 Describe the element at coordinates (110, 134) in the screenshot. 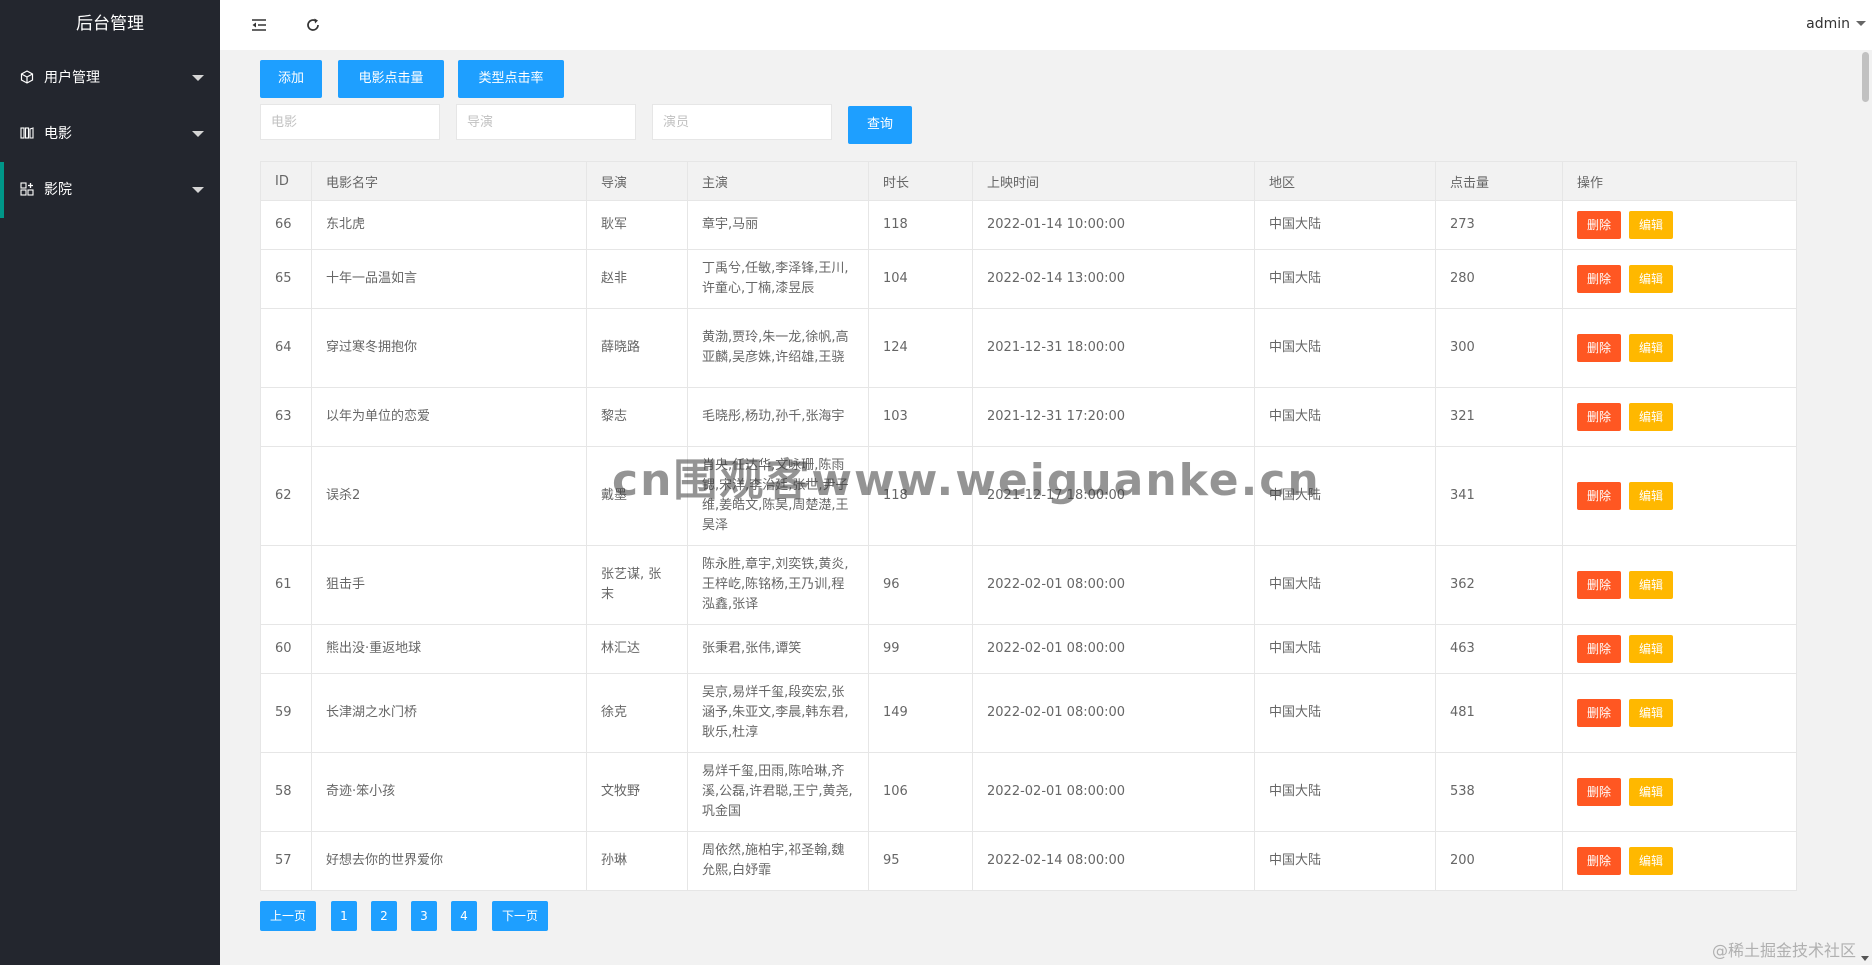

I see `sidebar-item-movies: 电影` at that location.